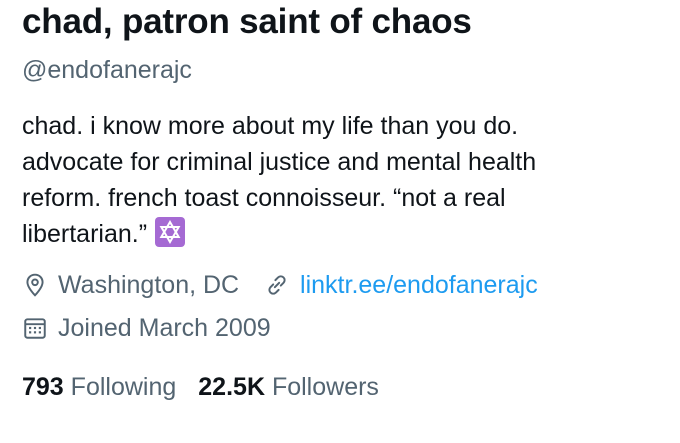  What do you see at coordinates (35, 328) in the screenshot?
I see `calendar-icon` at bounding box center [35, 328].